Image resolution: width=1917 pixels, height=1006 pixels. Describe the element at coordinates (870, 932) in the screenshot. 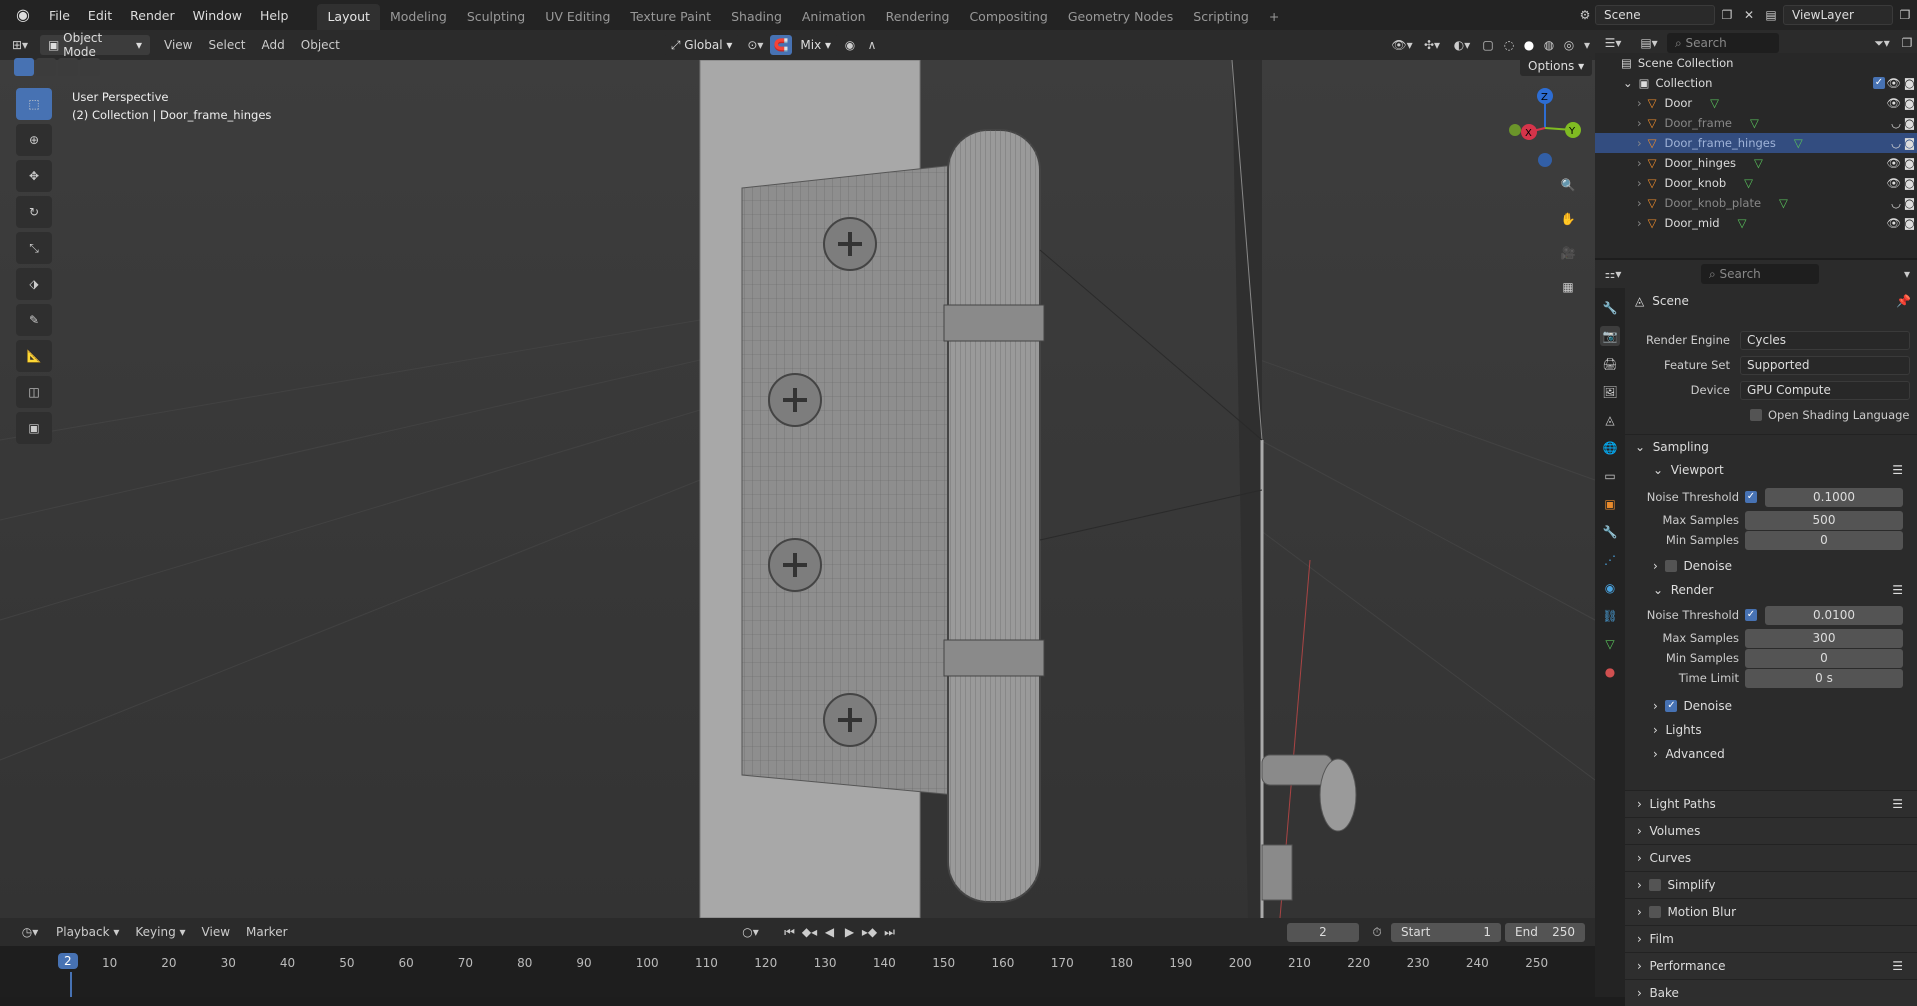

I see `next-keyframe-icon: ▸◆` at that location.